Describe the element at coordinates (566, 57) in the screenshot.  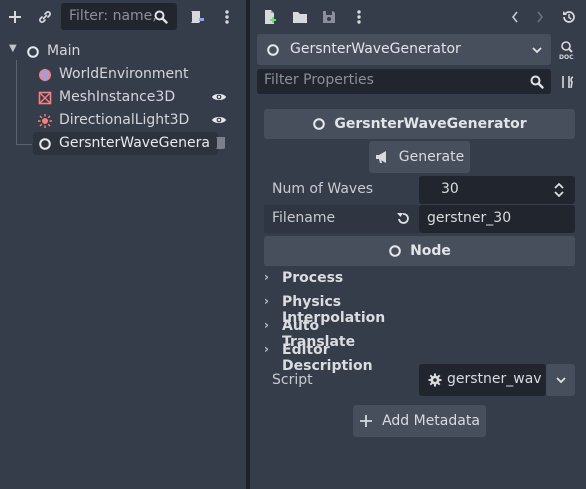
I see `svg-text: DOC` at that location.